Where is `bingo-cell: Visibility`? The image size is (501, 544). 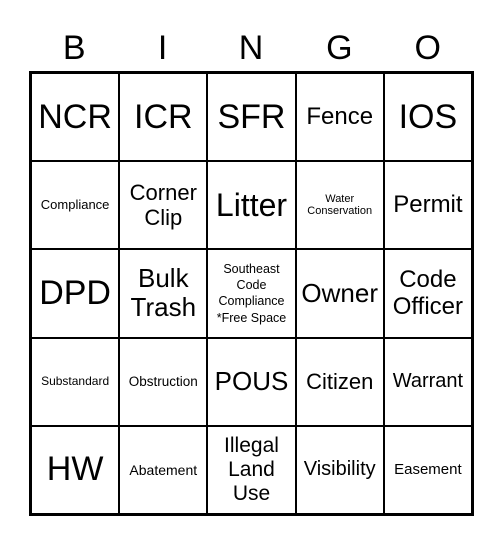
bingo-cell: Visibility is located at coordinates (339, 469).